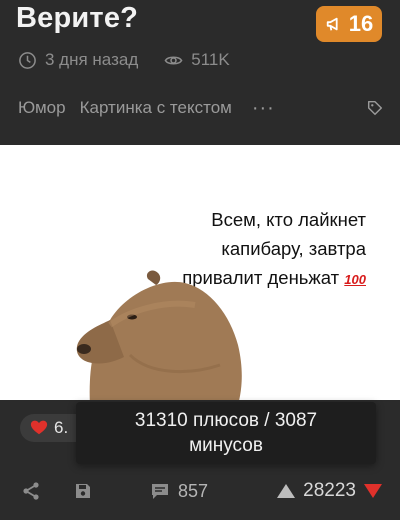 Image resolution: width=400 pixels, height=520 pixels. What do you see at coordinates (226, 433) in the screenshot?
I see `vote-tooltip: 31310 плюсов / 3087 минусов` at bounding box center [226, 433].